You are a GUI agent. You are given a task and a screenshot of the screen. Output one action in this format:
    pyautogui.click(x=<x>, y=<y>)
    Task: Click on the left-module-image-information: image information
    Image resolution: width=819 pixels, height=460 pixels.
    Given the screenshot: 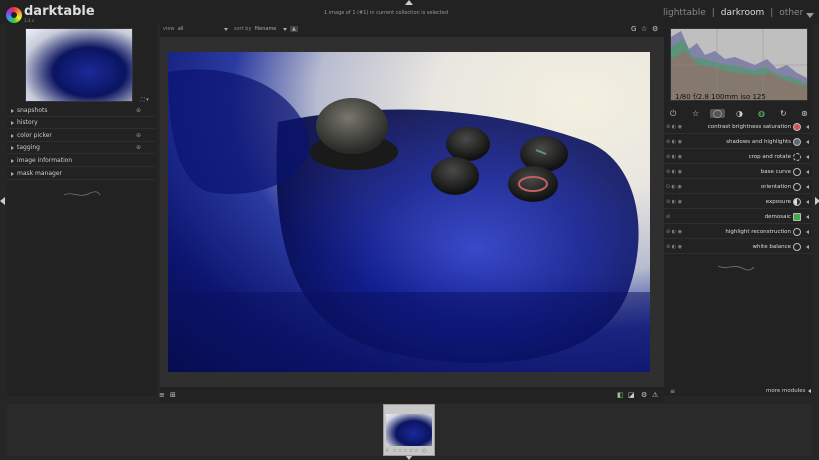 What is the action you would take?
    pyautogui.click(x=81, y=161)
    